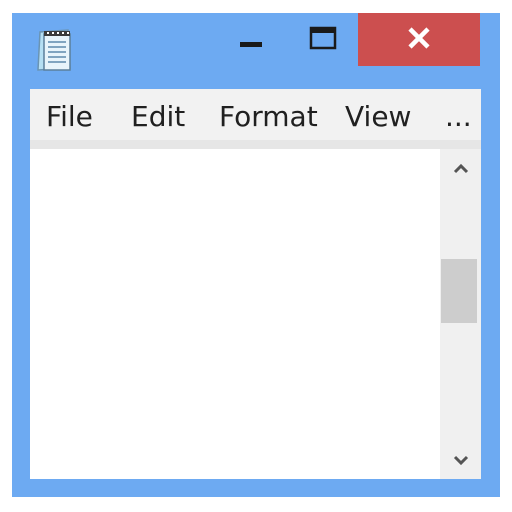  What do you see at coordinates (268, 114) in the screenshot?
I see `menu-format: Format` at bounding box center [268, 114].